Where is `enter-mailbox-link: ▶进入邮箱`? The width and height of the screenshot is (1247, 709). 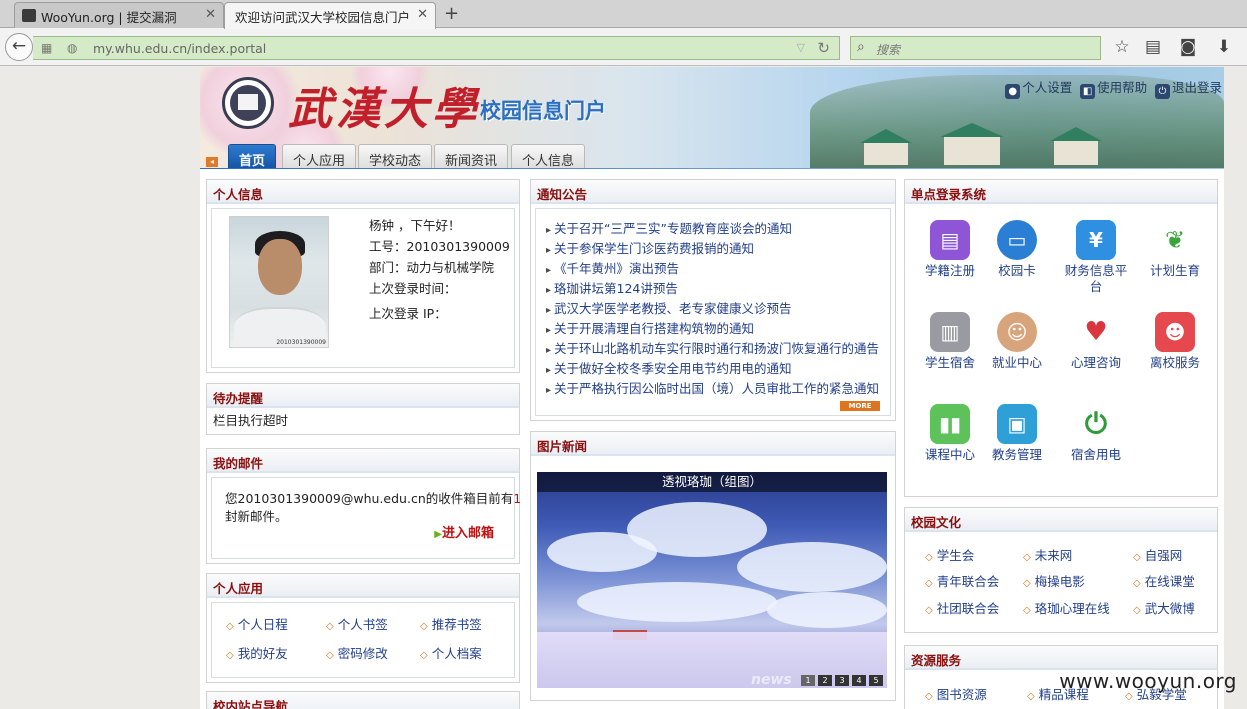
enter-mailbox-link: ▶进入邮箱 is located at coordinates (464, 531).